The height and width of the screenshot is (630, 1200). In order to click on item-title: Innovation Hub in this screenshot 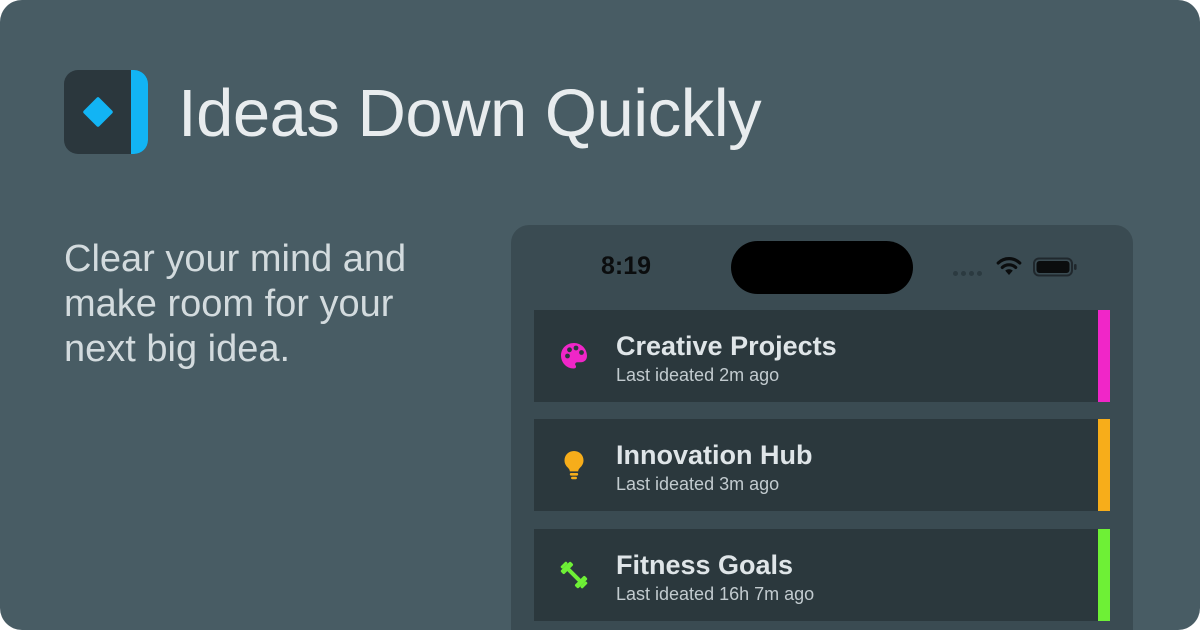, I will do `click(714, 455)`.